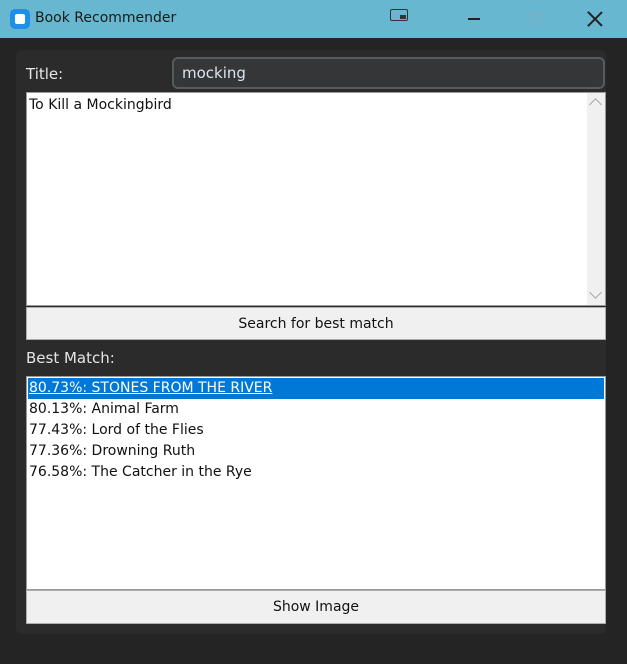 This screenshot has width=627, height=664. What do you see at coordinates (316, 323) in the screenshot?
I see `search-button: Search for best match` at bounding box center [316, 323].